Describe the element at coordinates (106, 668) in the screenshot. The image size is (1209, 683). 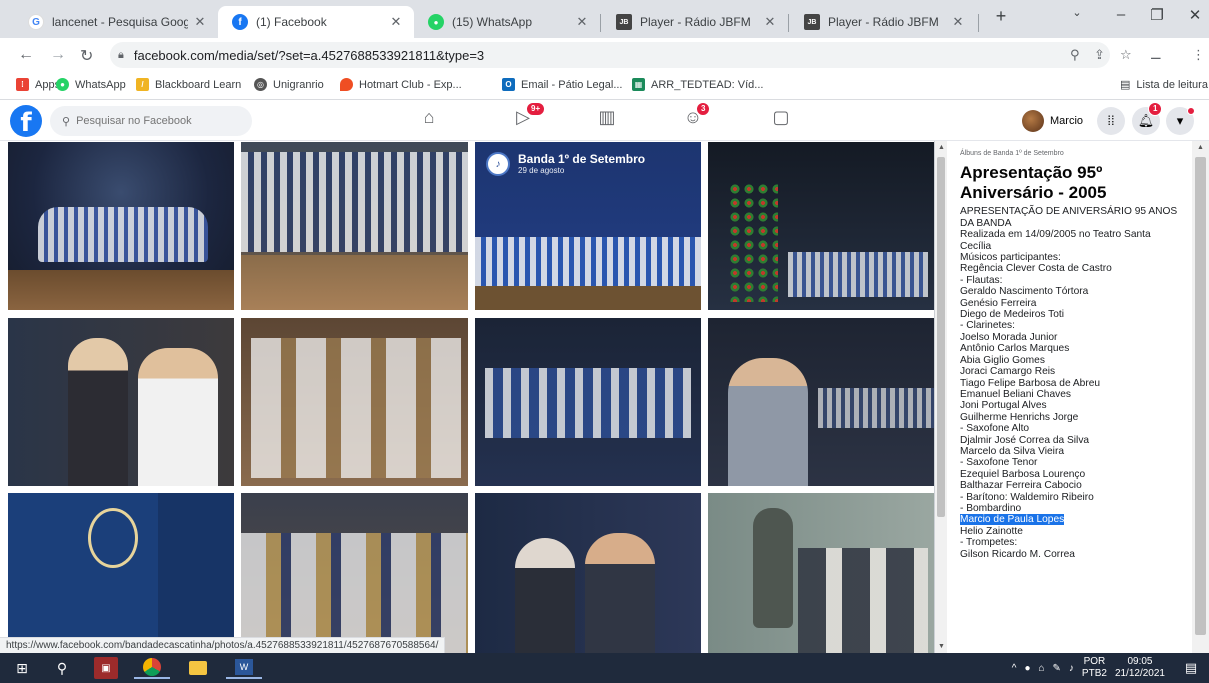
I see `app-icon: ▣` at that location.